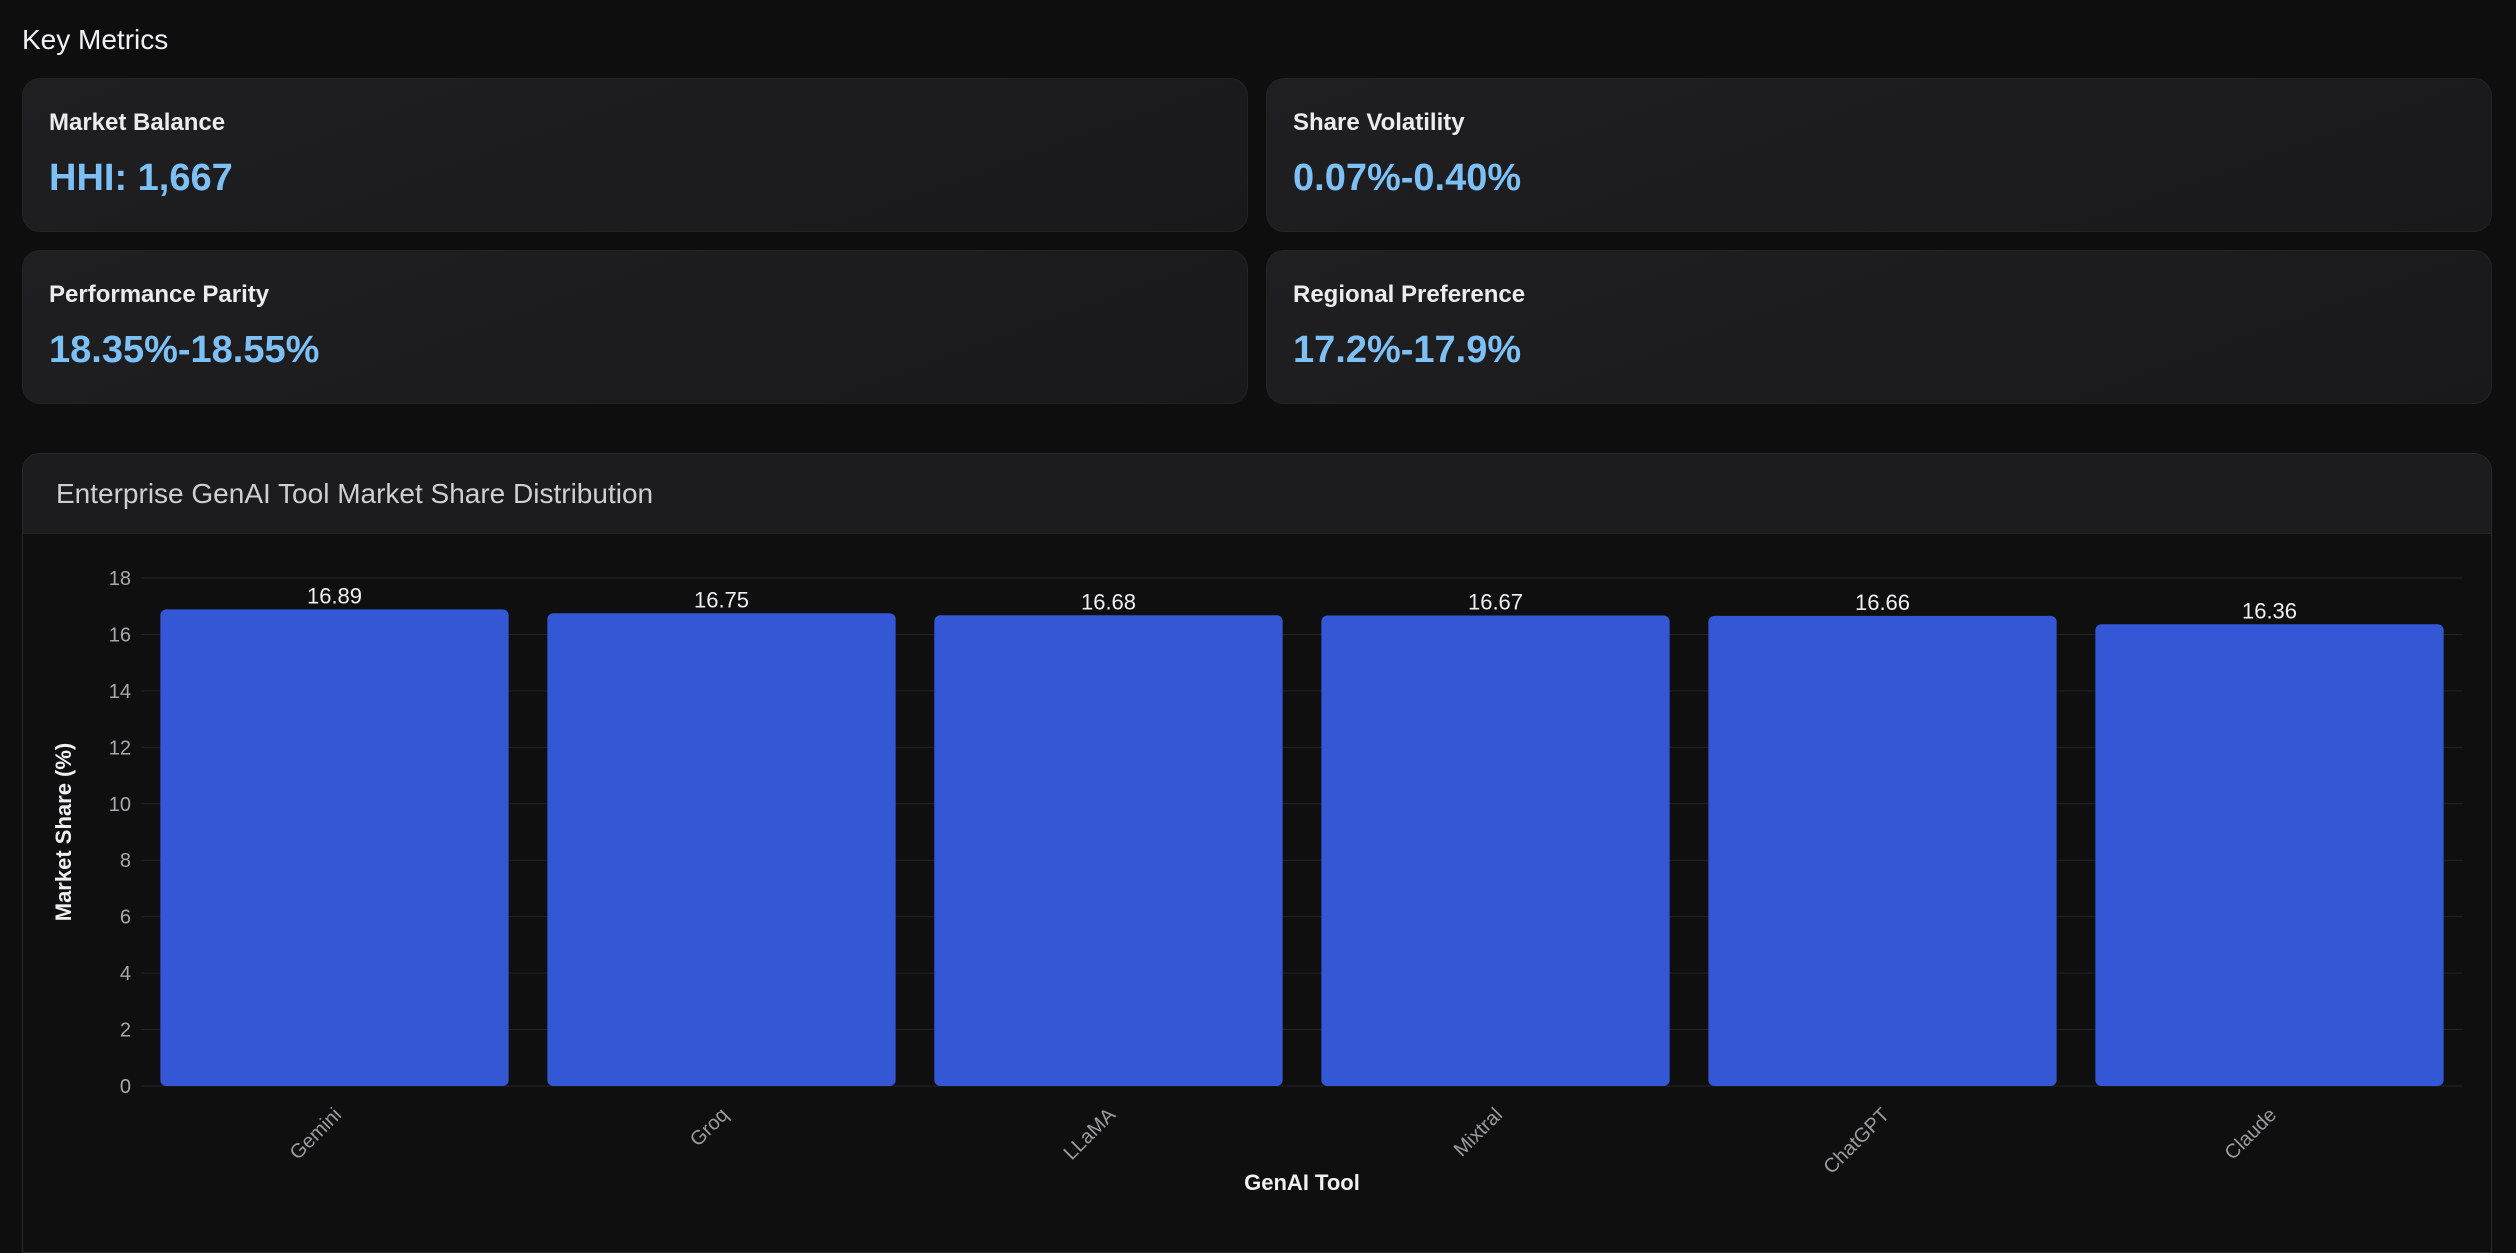 This screenshot has height=1253, width=2516. What do you see at coordinates (316, 1134) in the screenshot?
I see `x-tick-label: Gemini` at bounding box center [316, 1134].